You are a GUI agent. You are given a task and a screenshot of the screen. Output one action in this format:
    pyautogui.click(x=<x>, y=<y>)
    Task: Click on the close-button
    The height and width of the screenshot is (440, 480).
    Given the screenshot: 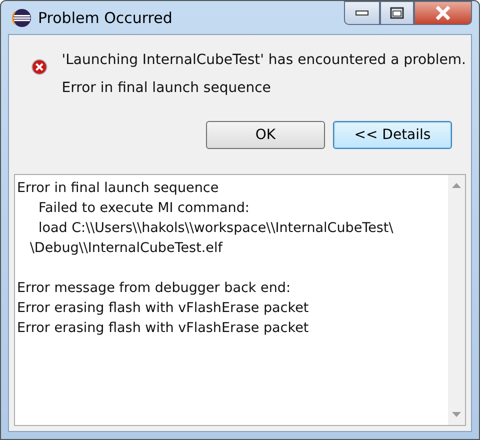 What is the action you would take?
    pyautogui.click(x=443, y=13)
    